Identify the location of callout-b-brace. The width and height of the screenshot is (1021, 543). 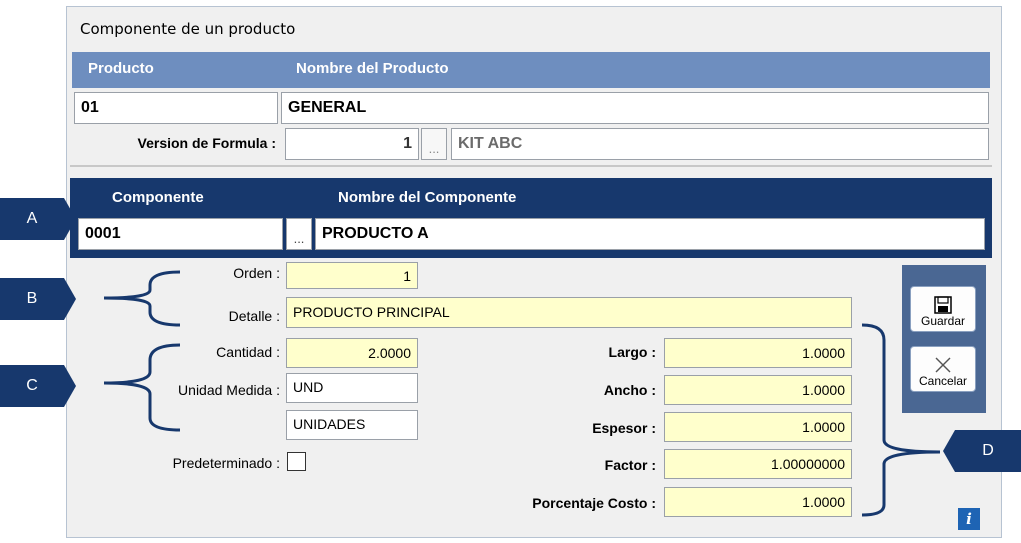
(142, 298).